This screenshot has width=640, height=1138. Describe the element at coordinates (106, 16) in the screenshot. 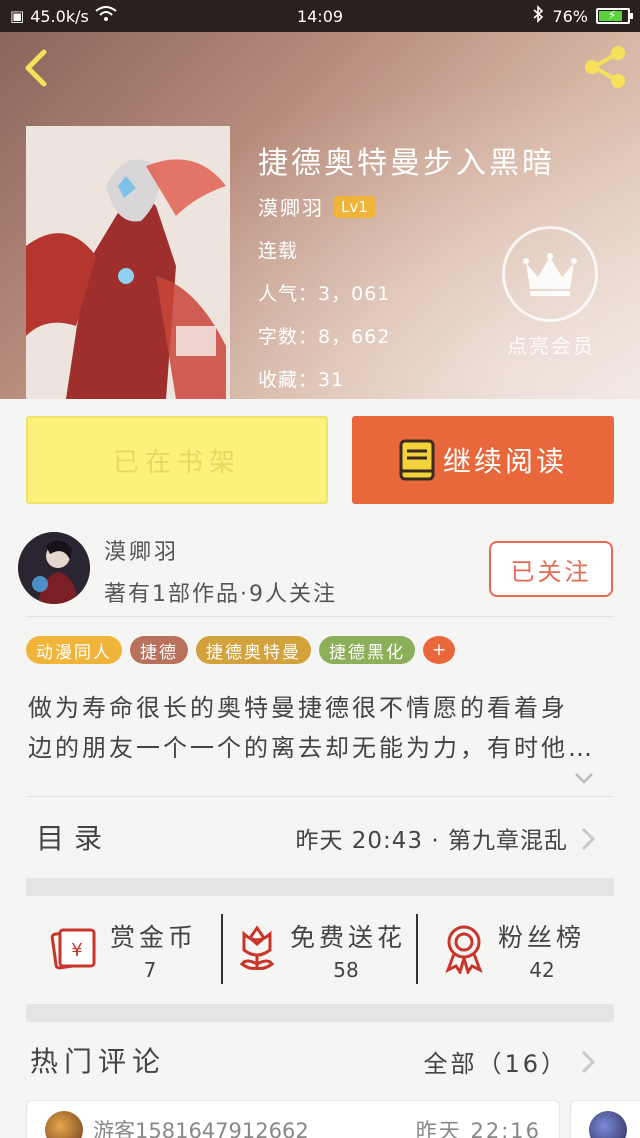

I see `wifi-icon` at that location.